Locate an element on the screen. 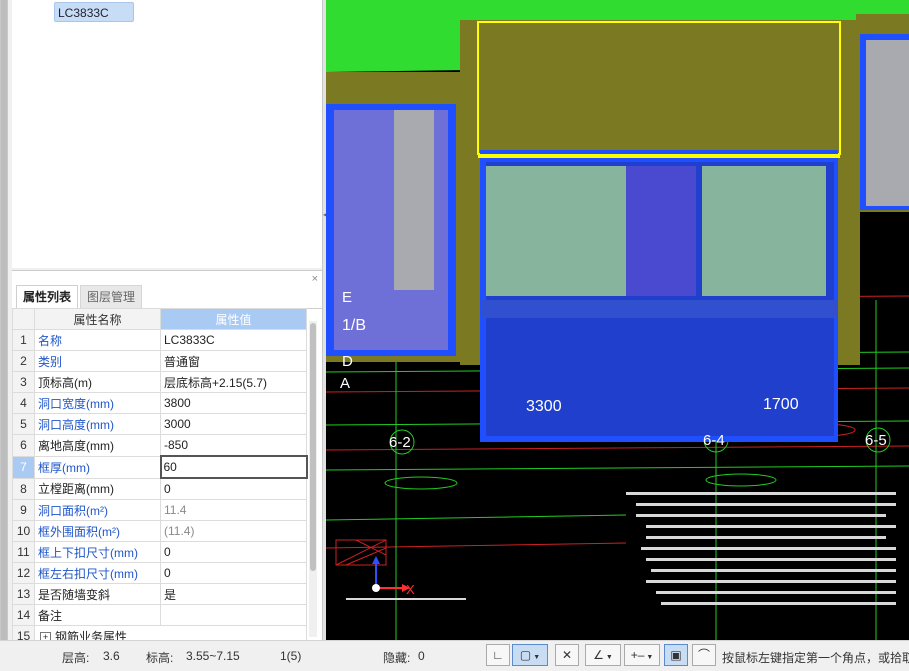 This screenshot has width=909, height=671. cross-icon: ✕ is located at coordinates (567, 655).